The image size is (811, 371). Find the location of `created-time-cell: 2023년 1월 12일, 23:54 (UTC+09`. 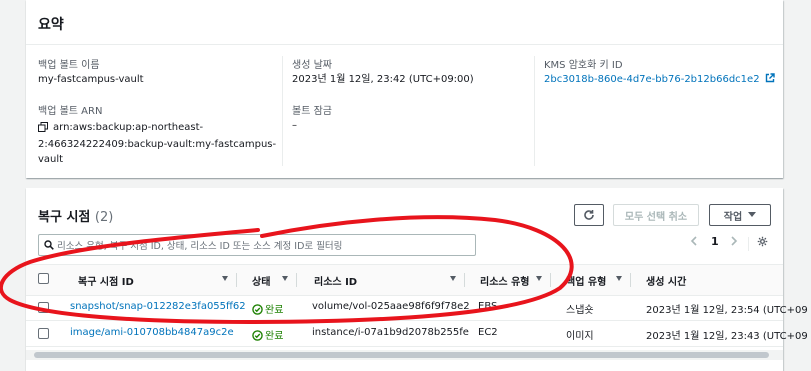

created-time-cell: 2023년 1월 12일, 23:54 (UTC+09 is located at coordinates (727, 310).